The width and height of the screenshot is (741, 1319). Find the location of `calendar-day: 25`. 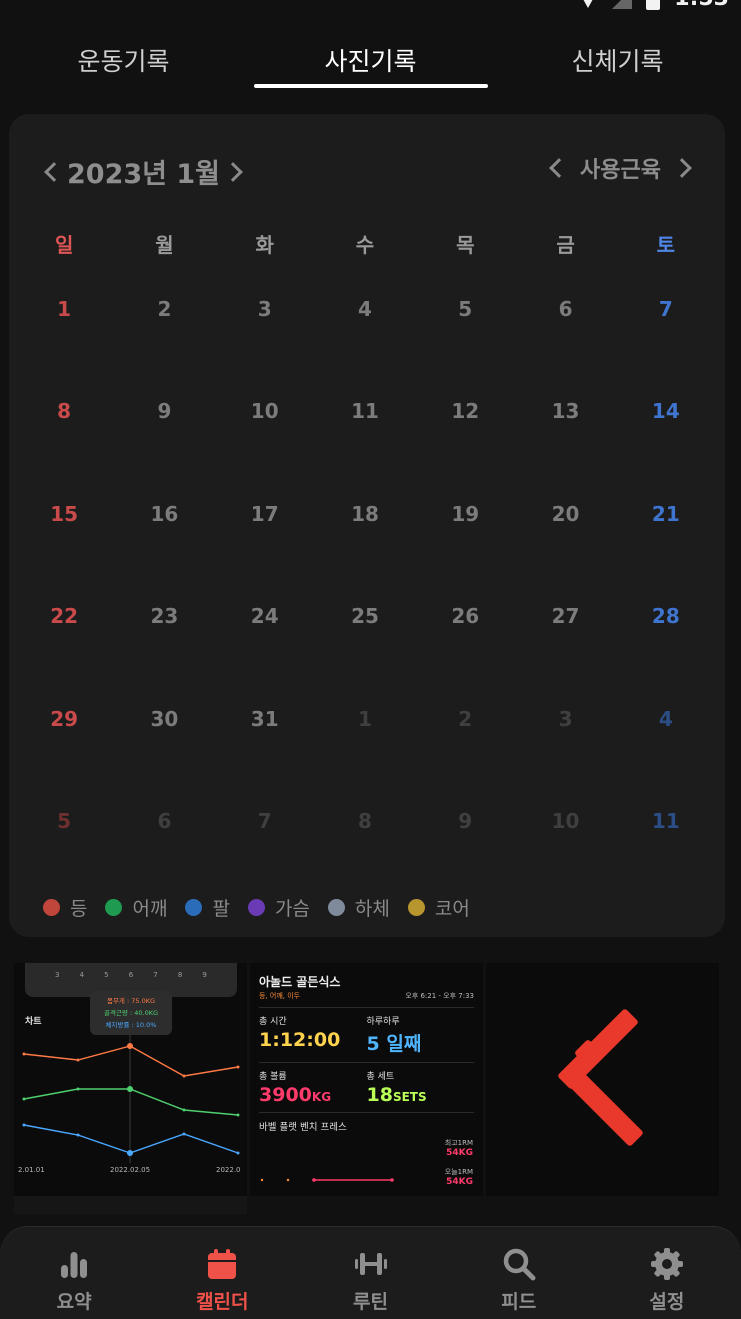

calendar-day: 25 is located at coordinates (365, 645).